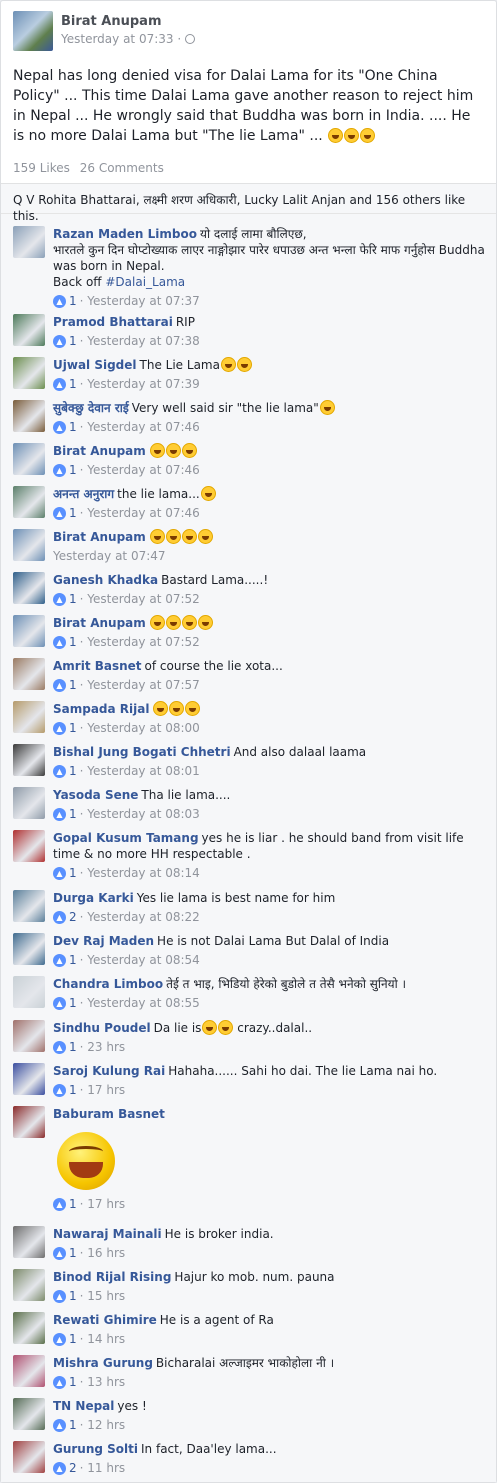 Image resolution: width=497 pixels, height=1483 pixels. I want to click on commenter-name: Baburam Basnet, so click(109, 1114).